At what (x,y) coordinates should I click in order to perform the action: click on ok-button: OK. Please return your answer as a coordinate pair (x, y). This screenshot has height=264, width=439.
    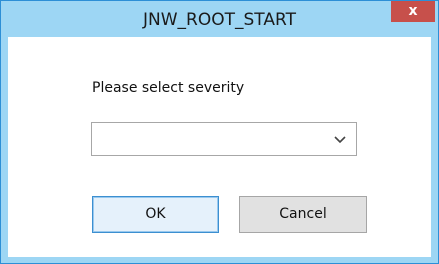
    Looking at the image, I should click on (155, 214).